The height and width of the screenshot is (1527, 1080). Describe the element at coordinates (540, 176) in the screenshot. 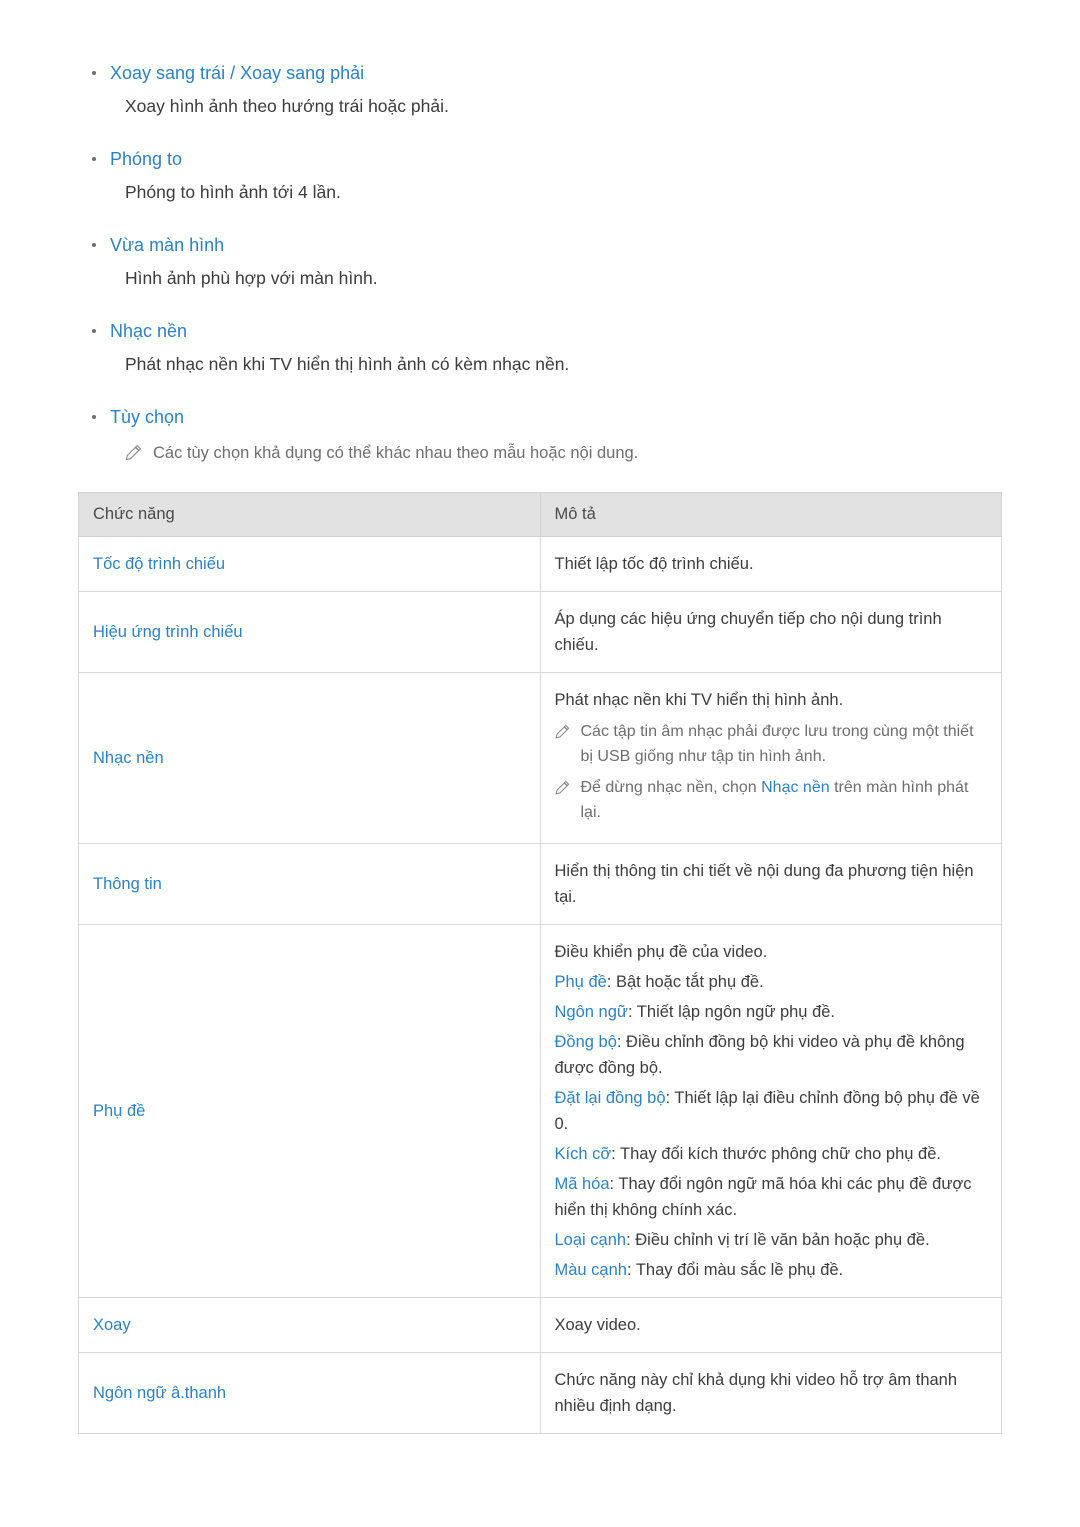

I see `section-phong-to: Phóng to Phóng to hình ảnh tới 4 lần.` at that location.